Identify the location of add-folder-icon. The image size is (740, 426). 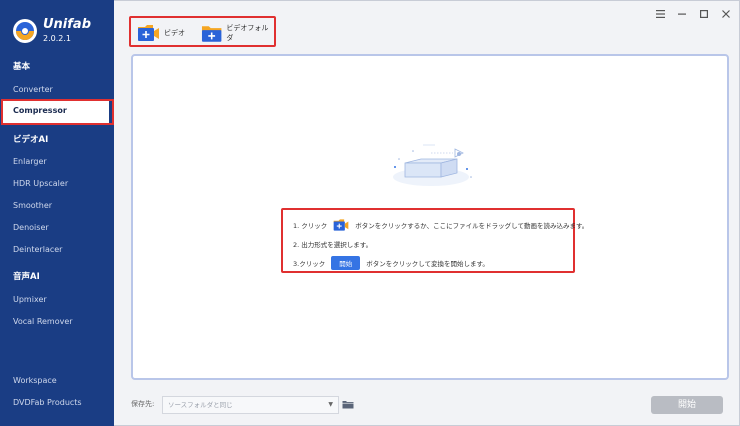
(211, 34).